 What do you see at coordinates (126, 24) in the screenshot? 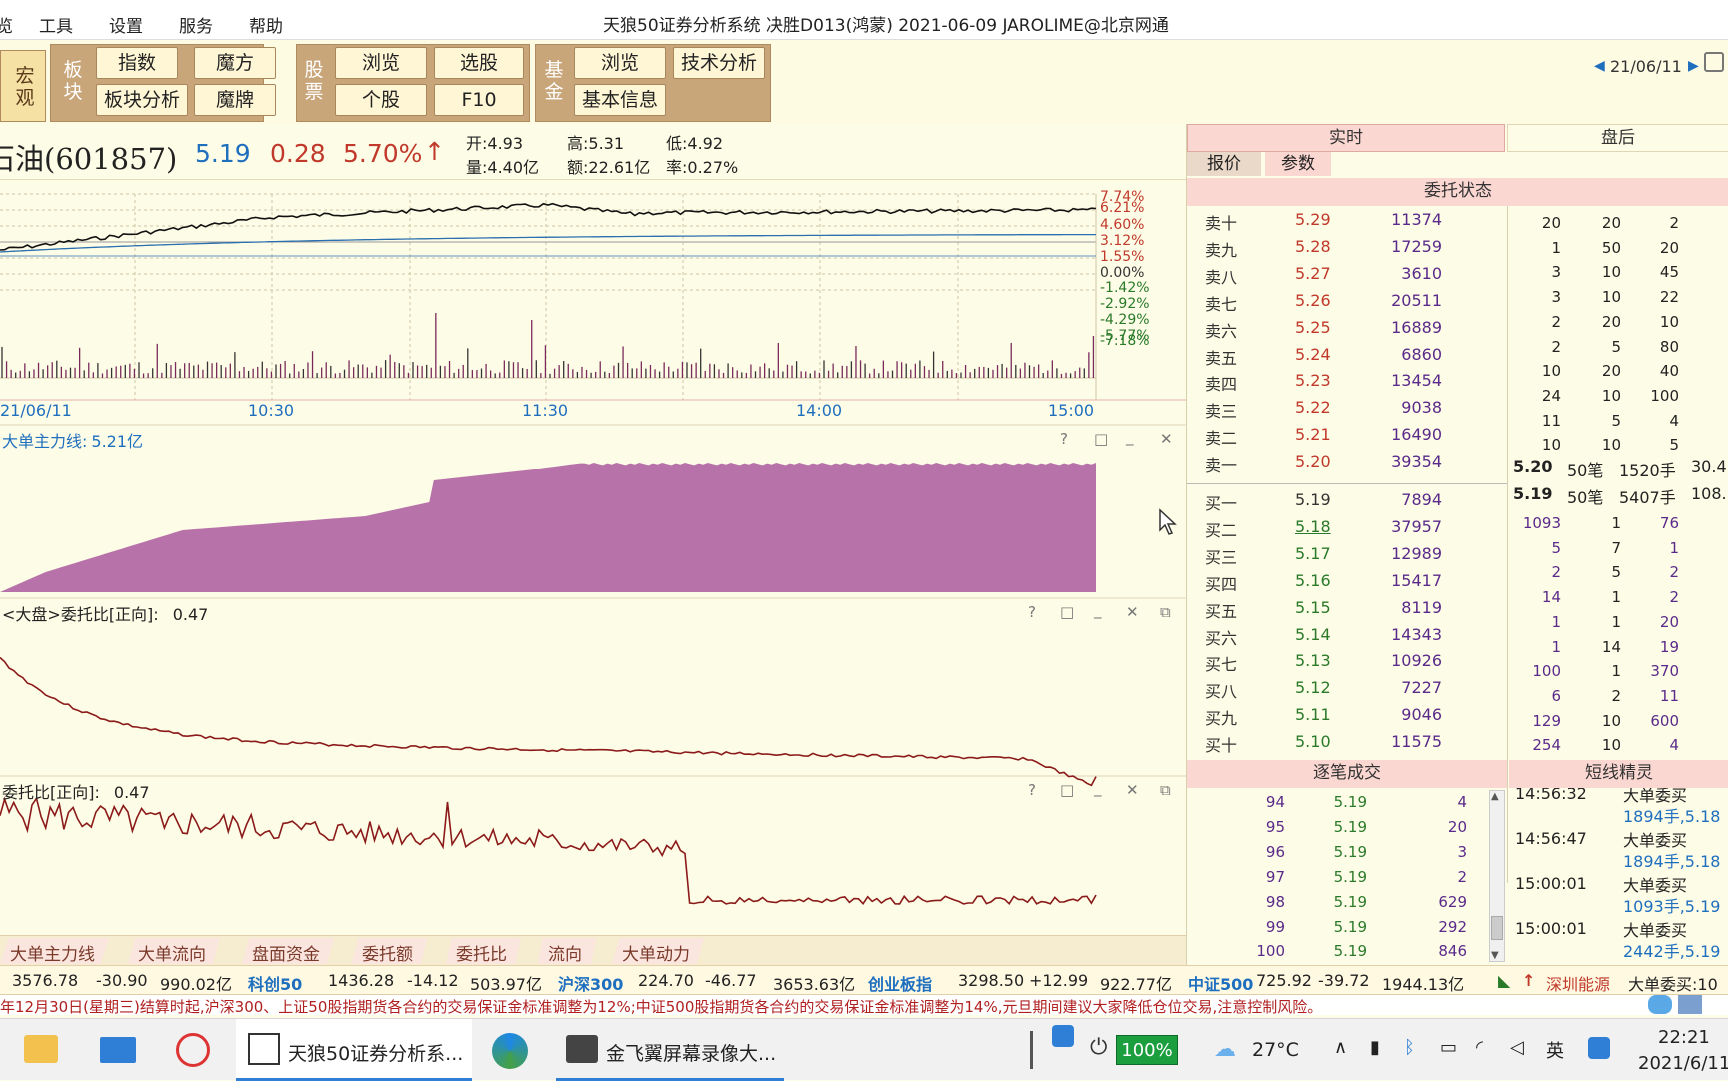
I see `menu-settings: 设置` at bounding box center [126, 24].